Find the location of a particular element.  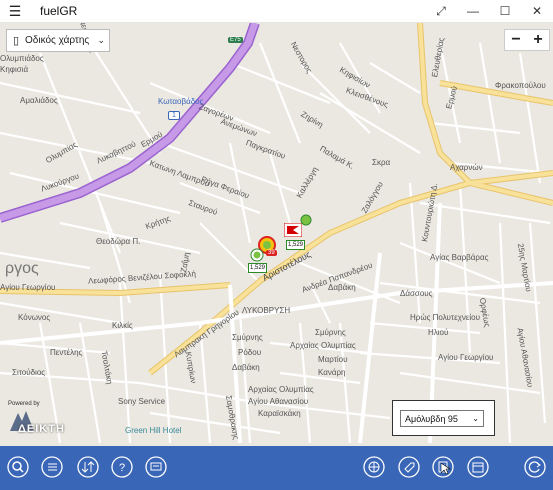

list-button is located at coordinates (52, 467).